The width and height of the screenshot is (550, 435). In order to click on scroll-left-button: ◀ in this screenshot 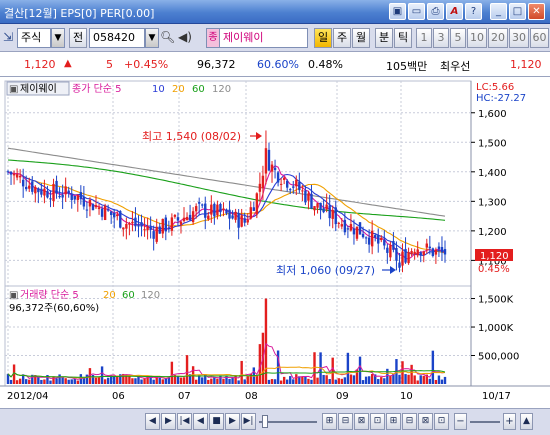, I will do `click(152, 421)`.